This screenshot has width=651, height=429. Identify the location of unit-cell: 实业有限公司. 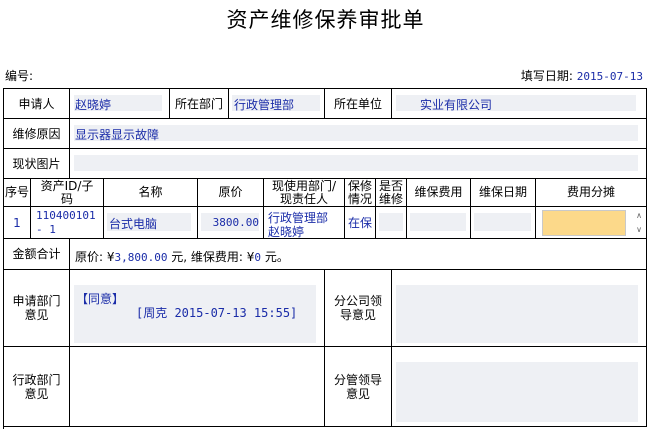
(519, 104).